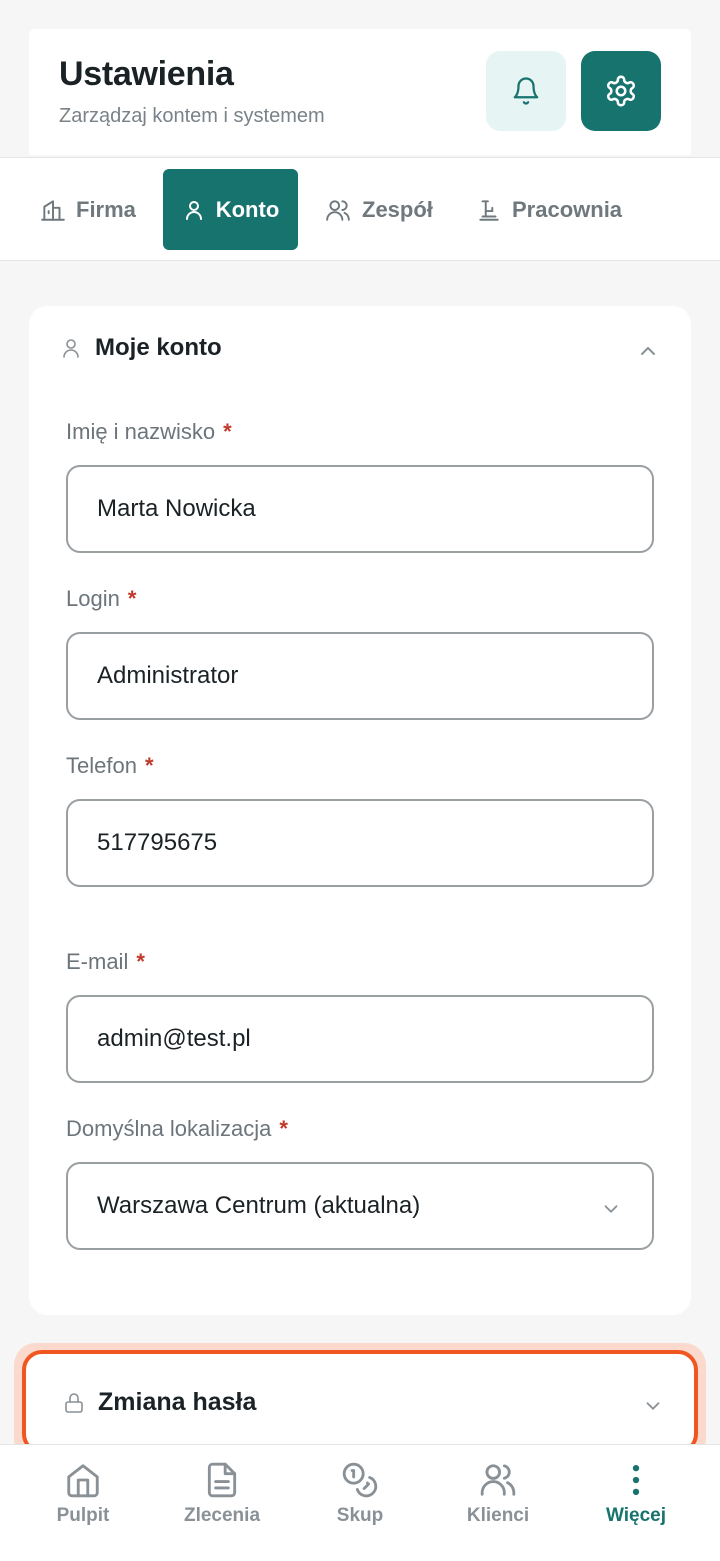 This screenshot has height=1561, width=720. I want to click on label-text: Login, so click(93, 598).